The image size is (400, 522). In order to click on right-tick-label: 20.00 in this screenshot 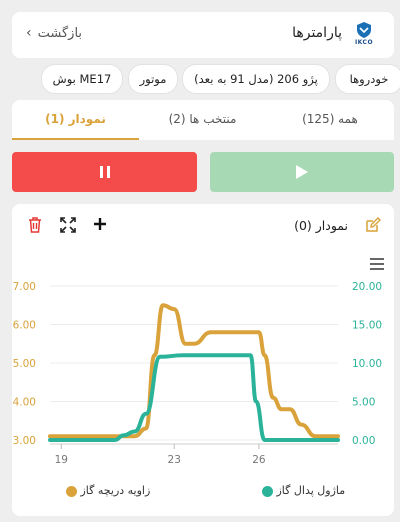, I will do `click(367, 287)`.